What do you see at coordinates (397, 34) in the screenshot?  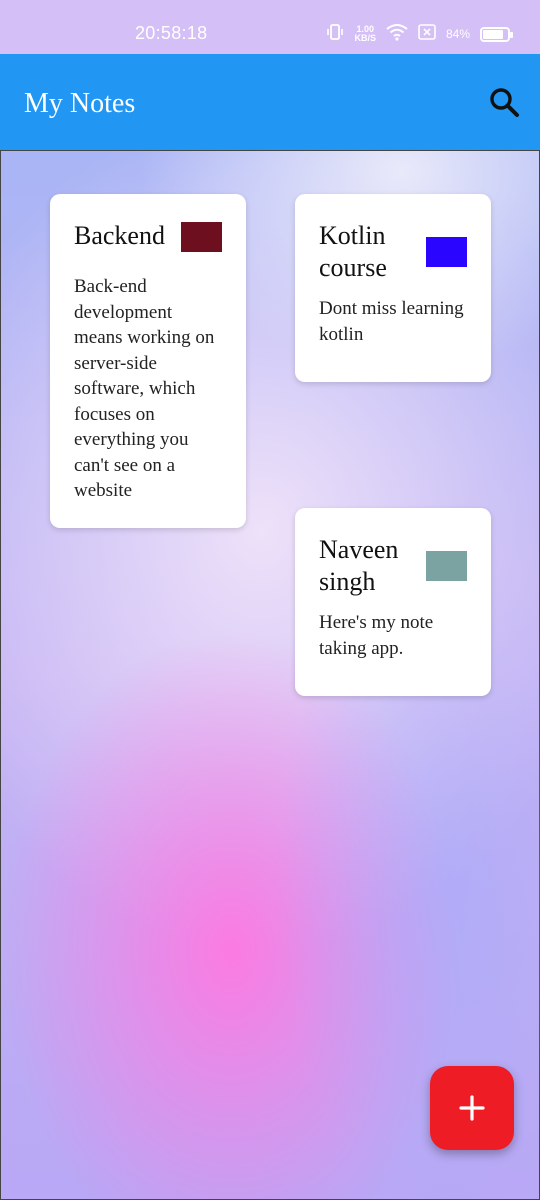 I see `wifi-icon` at bounding box center [397, 34].